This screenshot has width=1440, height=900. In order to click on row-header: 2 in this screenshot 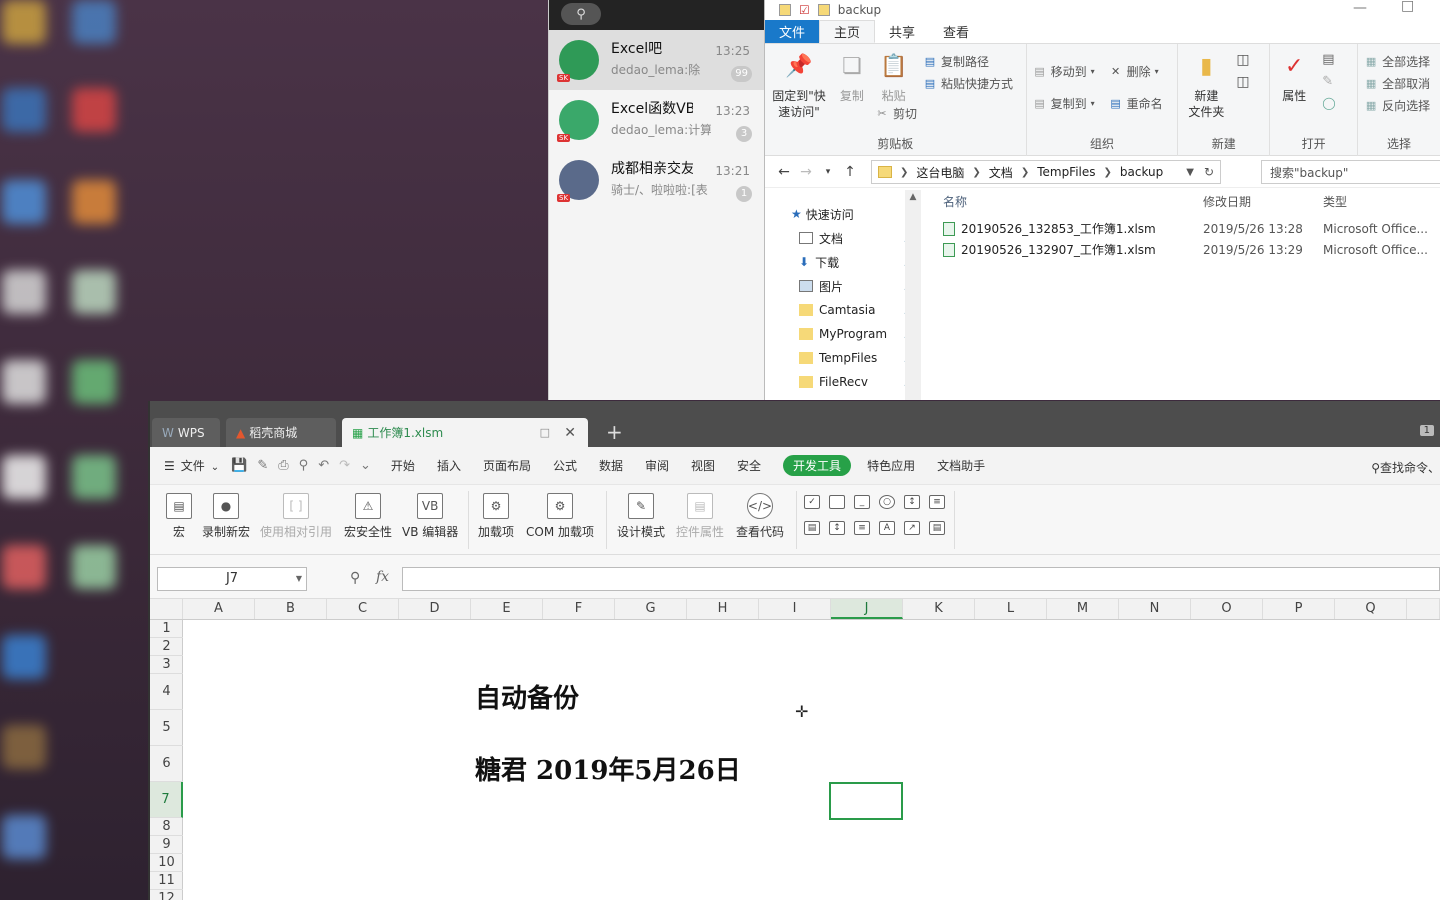, I will do `click(166, 647)`.